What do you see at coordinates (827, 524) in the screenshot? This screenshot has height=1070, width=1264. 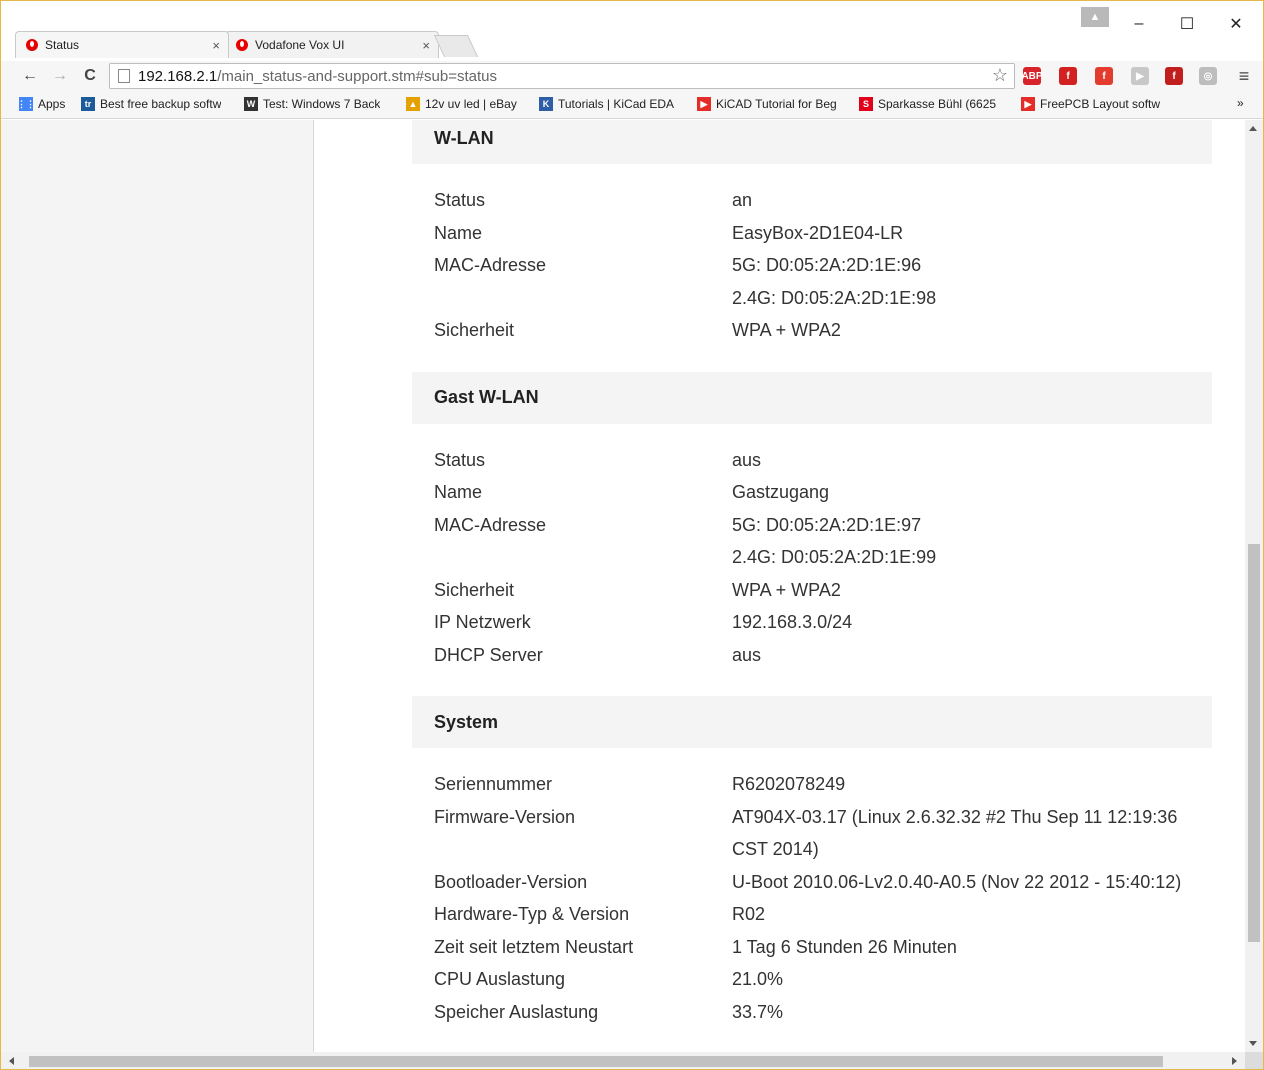 I see `info-value: 5G: D0:05:2A:2D:1E:97` at bounding box center [827, 524].